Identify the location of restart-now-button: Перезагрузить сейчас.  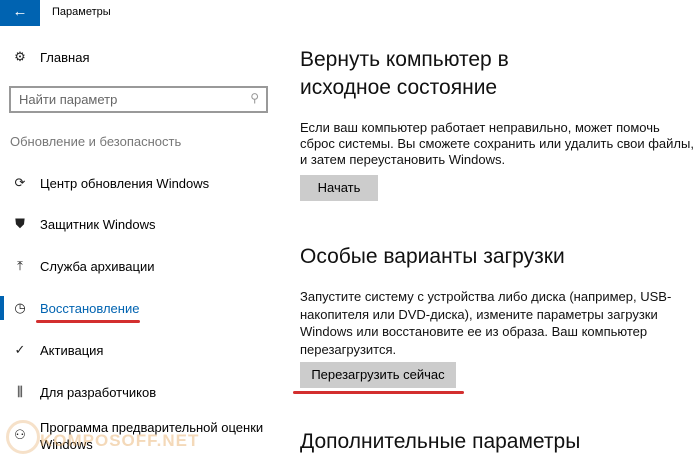
(378, 375).